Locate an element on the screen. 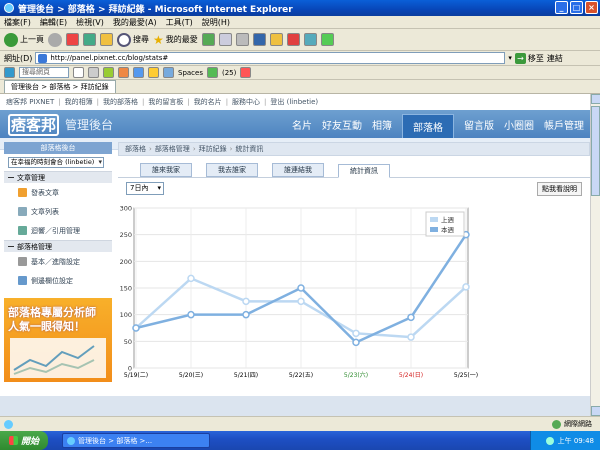  close-button: × is located at coordinates (591, 7).